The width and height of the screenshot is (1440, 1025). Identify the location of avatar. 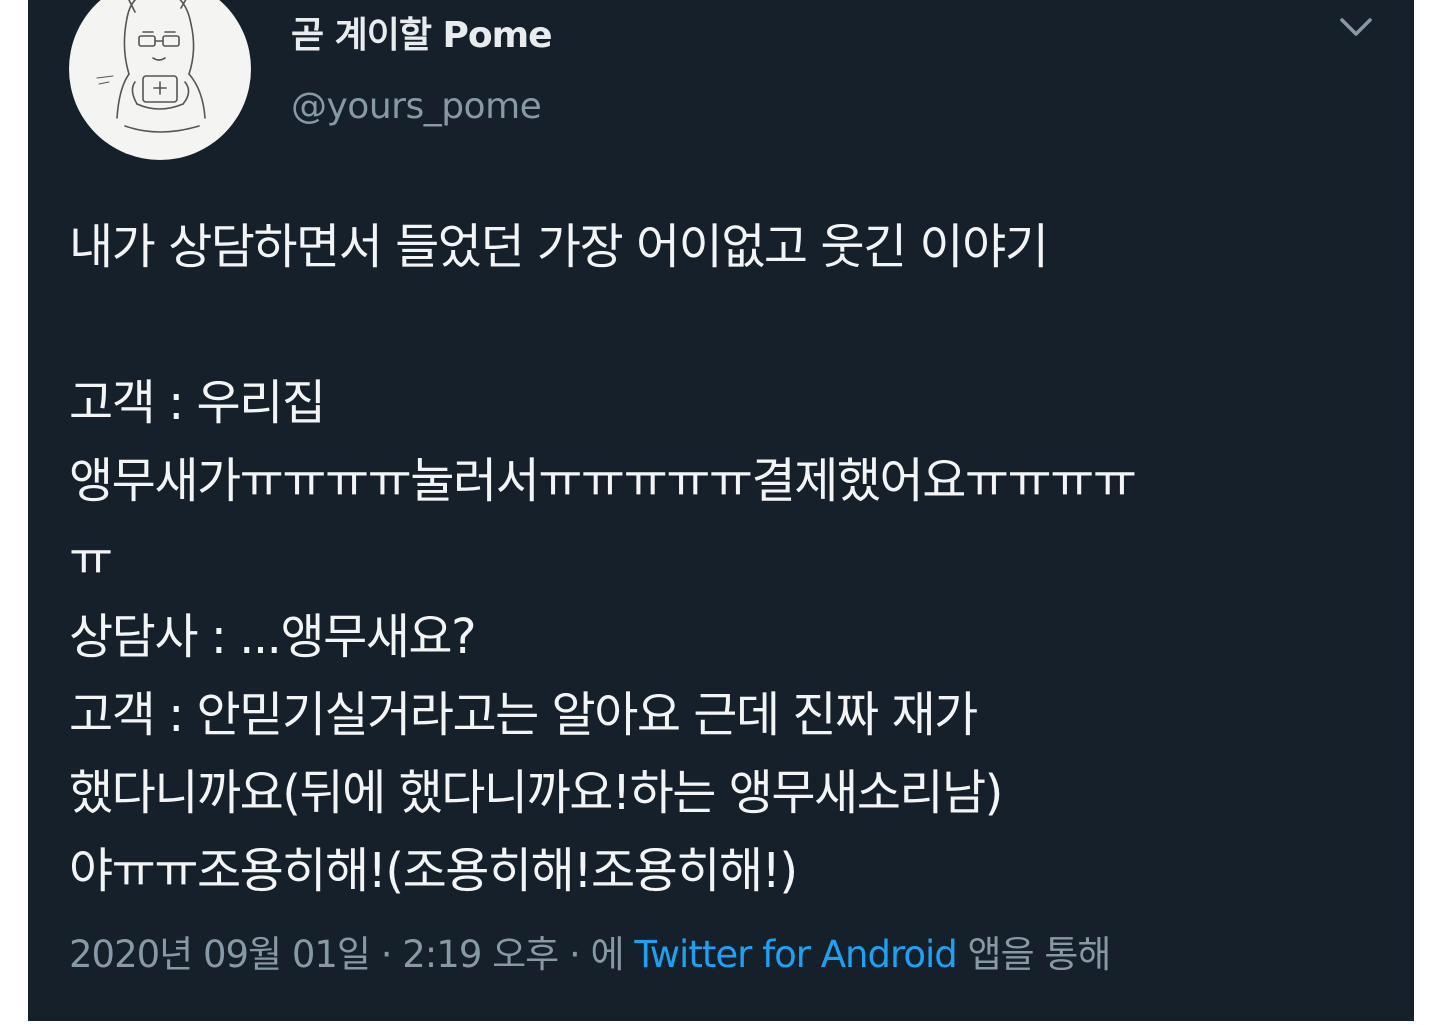
(160, 80).